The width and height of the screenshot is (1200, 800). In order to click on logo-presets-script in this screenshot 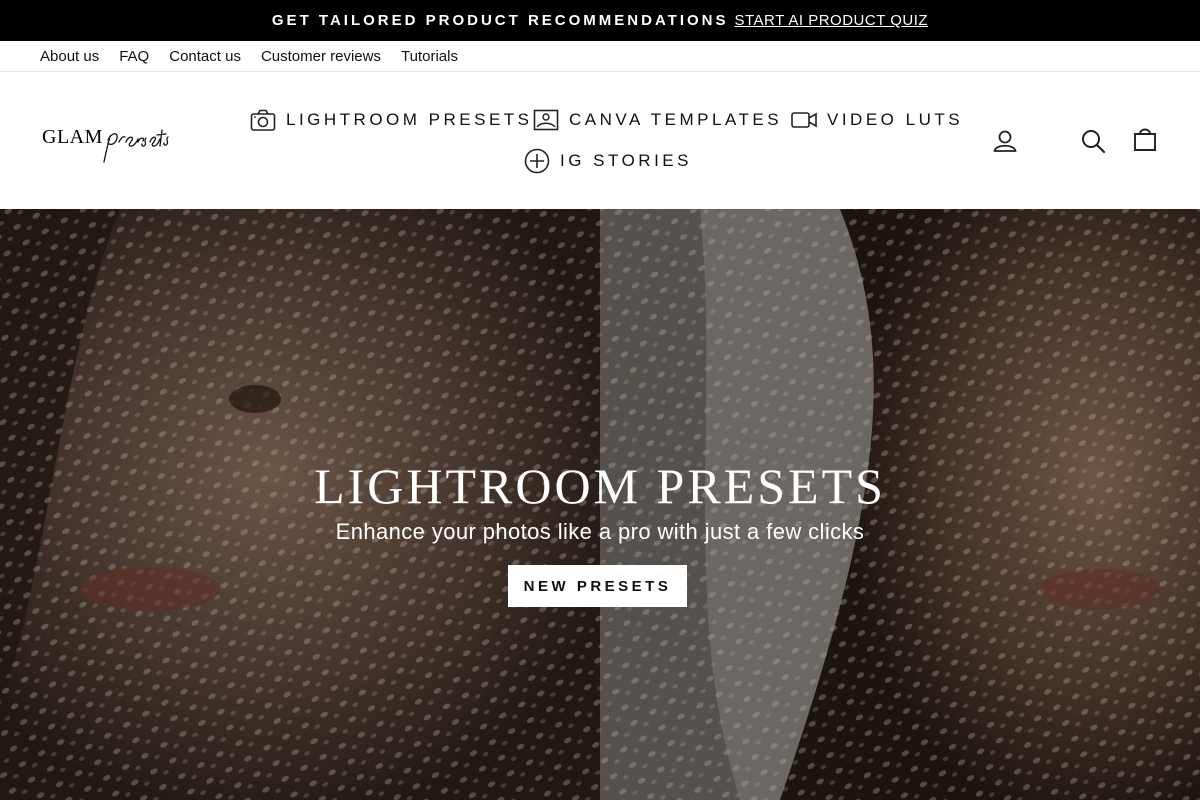, I will do `click(136, 146)`.